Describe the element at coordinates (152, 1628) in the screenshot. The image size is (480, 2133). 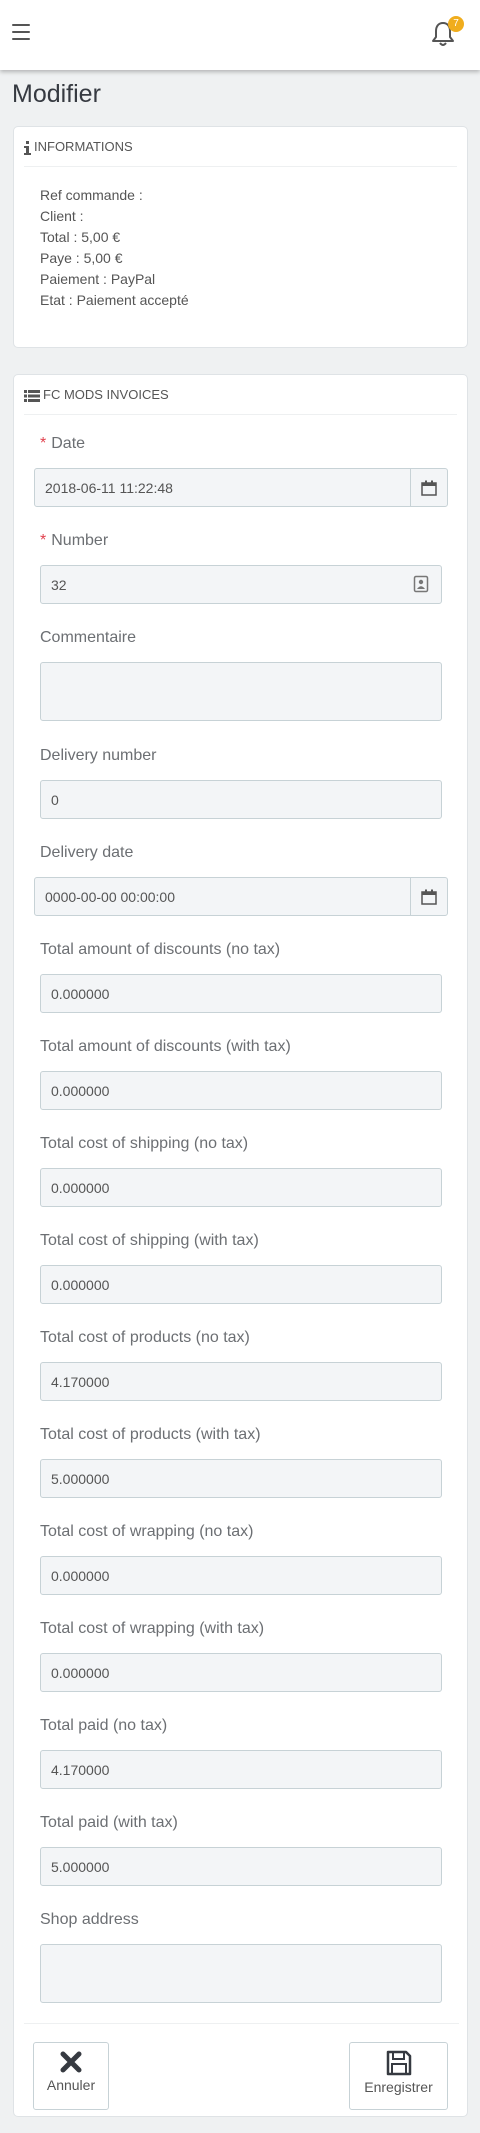
I see `wrapping-with-tax-label: Total cost of wrapping (with tax)` at that location.